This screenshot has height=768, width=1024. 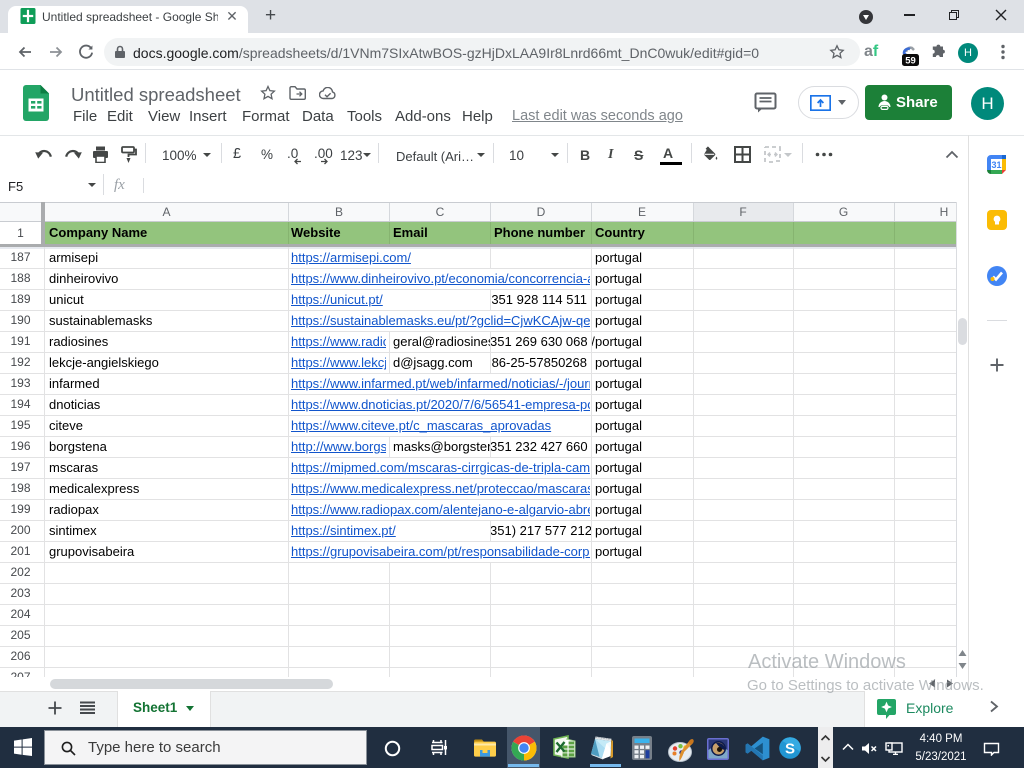 What do you see at coordinates (910, 61) in the screenshot?
I see `svg-text: 59` at bounding box center [910, 61].